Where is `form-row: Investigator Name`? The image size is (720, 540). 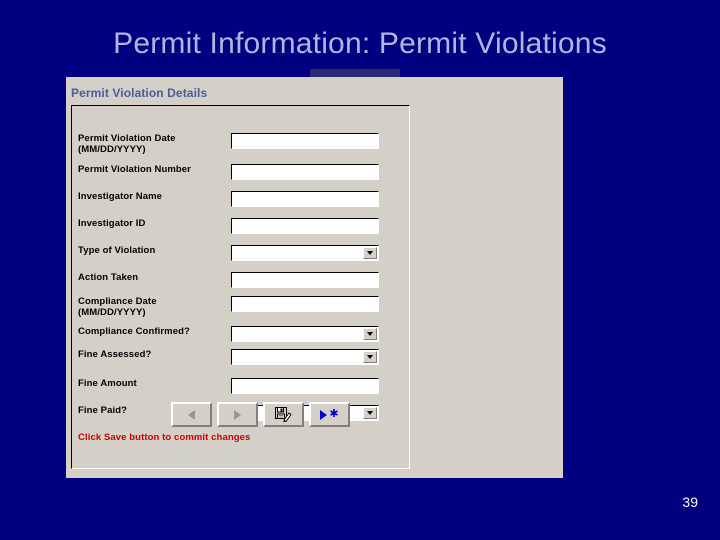
form-row: Investigator Name is located at coordinates (235, 202).